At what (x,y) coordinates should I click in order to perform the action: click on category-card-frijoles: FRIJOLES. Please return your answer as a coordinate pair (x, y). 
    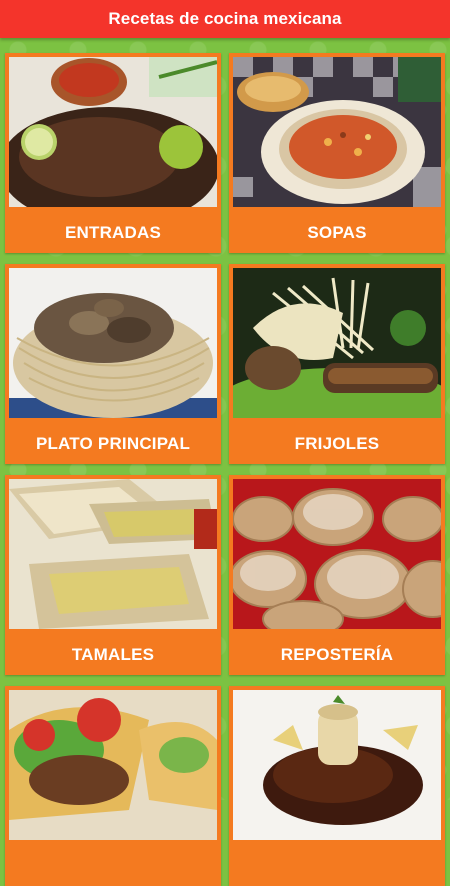
    Looking at the image, I should click on (337, 364).